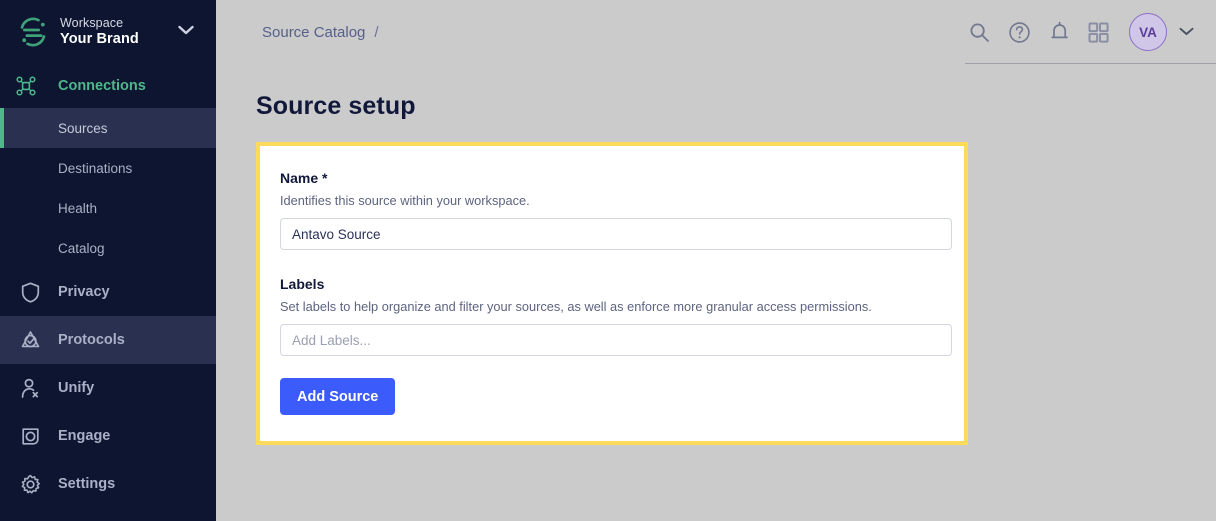  Describe the element at coordinates (81, 248) in the screenshot. I see `sidebar-subitem-label: Catalog` at that location.